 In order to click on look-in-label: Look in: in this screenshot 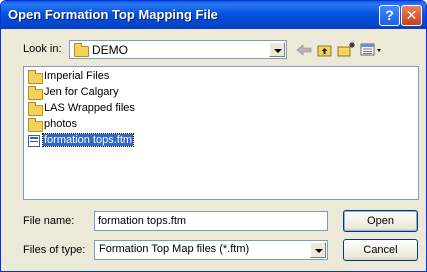, I will do `click(42, 49)`.